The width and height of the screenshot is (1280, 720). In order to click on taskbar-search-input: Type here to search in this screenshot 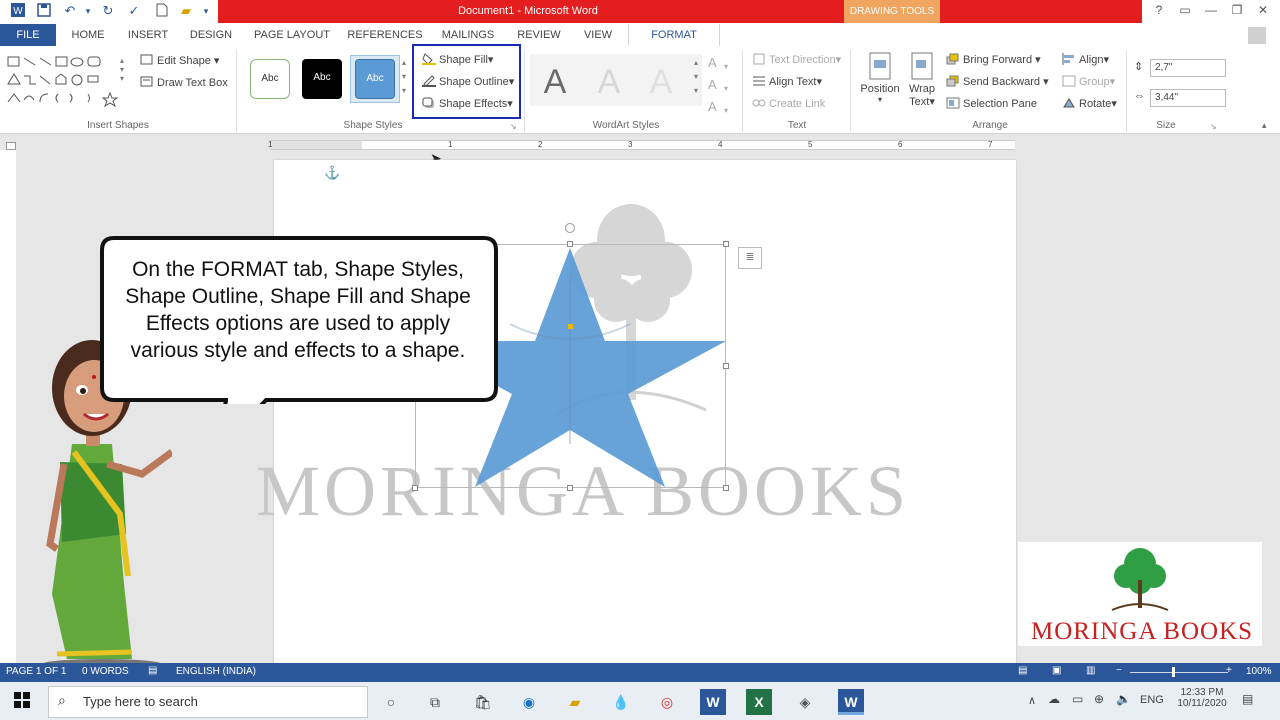, I will do `click(208, 702)`.